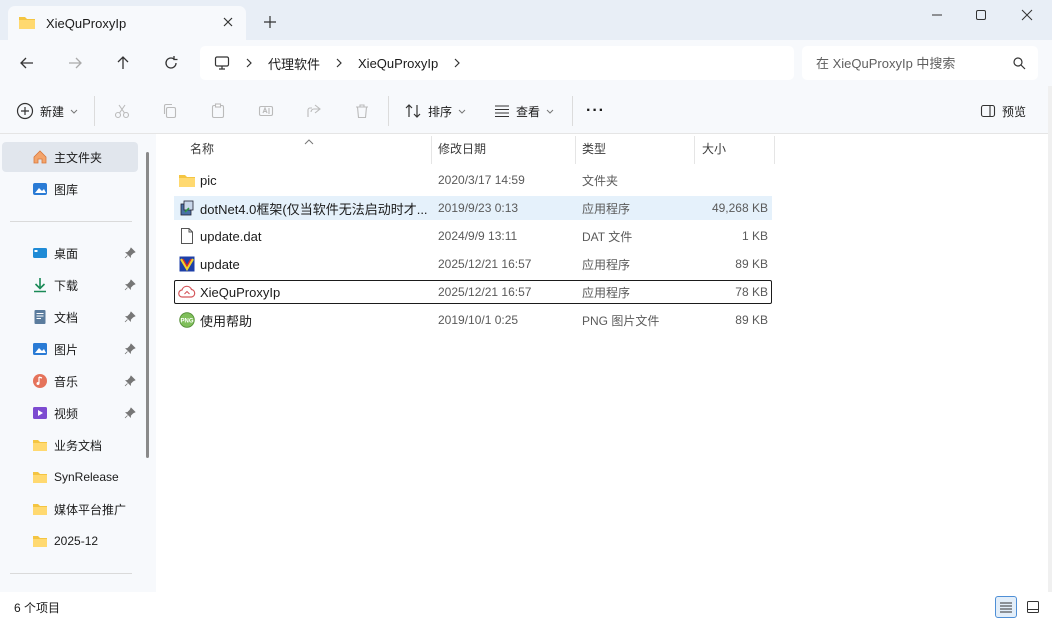 The width and height of the screenshot is (1052, 620). What do you see at coordinates (497, 63) in the screenshot?
I see `address-bar: 代理软件 XieQuProxyIp` at bounding box center [497, 63].